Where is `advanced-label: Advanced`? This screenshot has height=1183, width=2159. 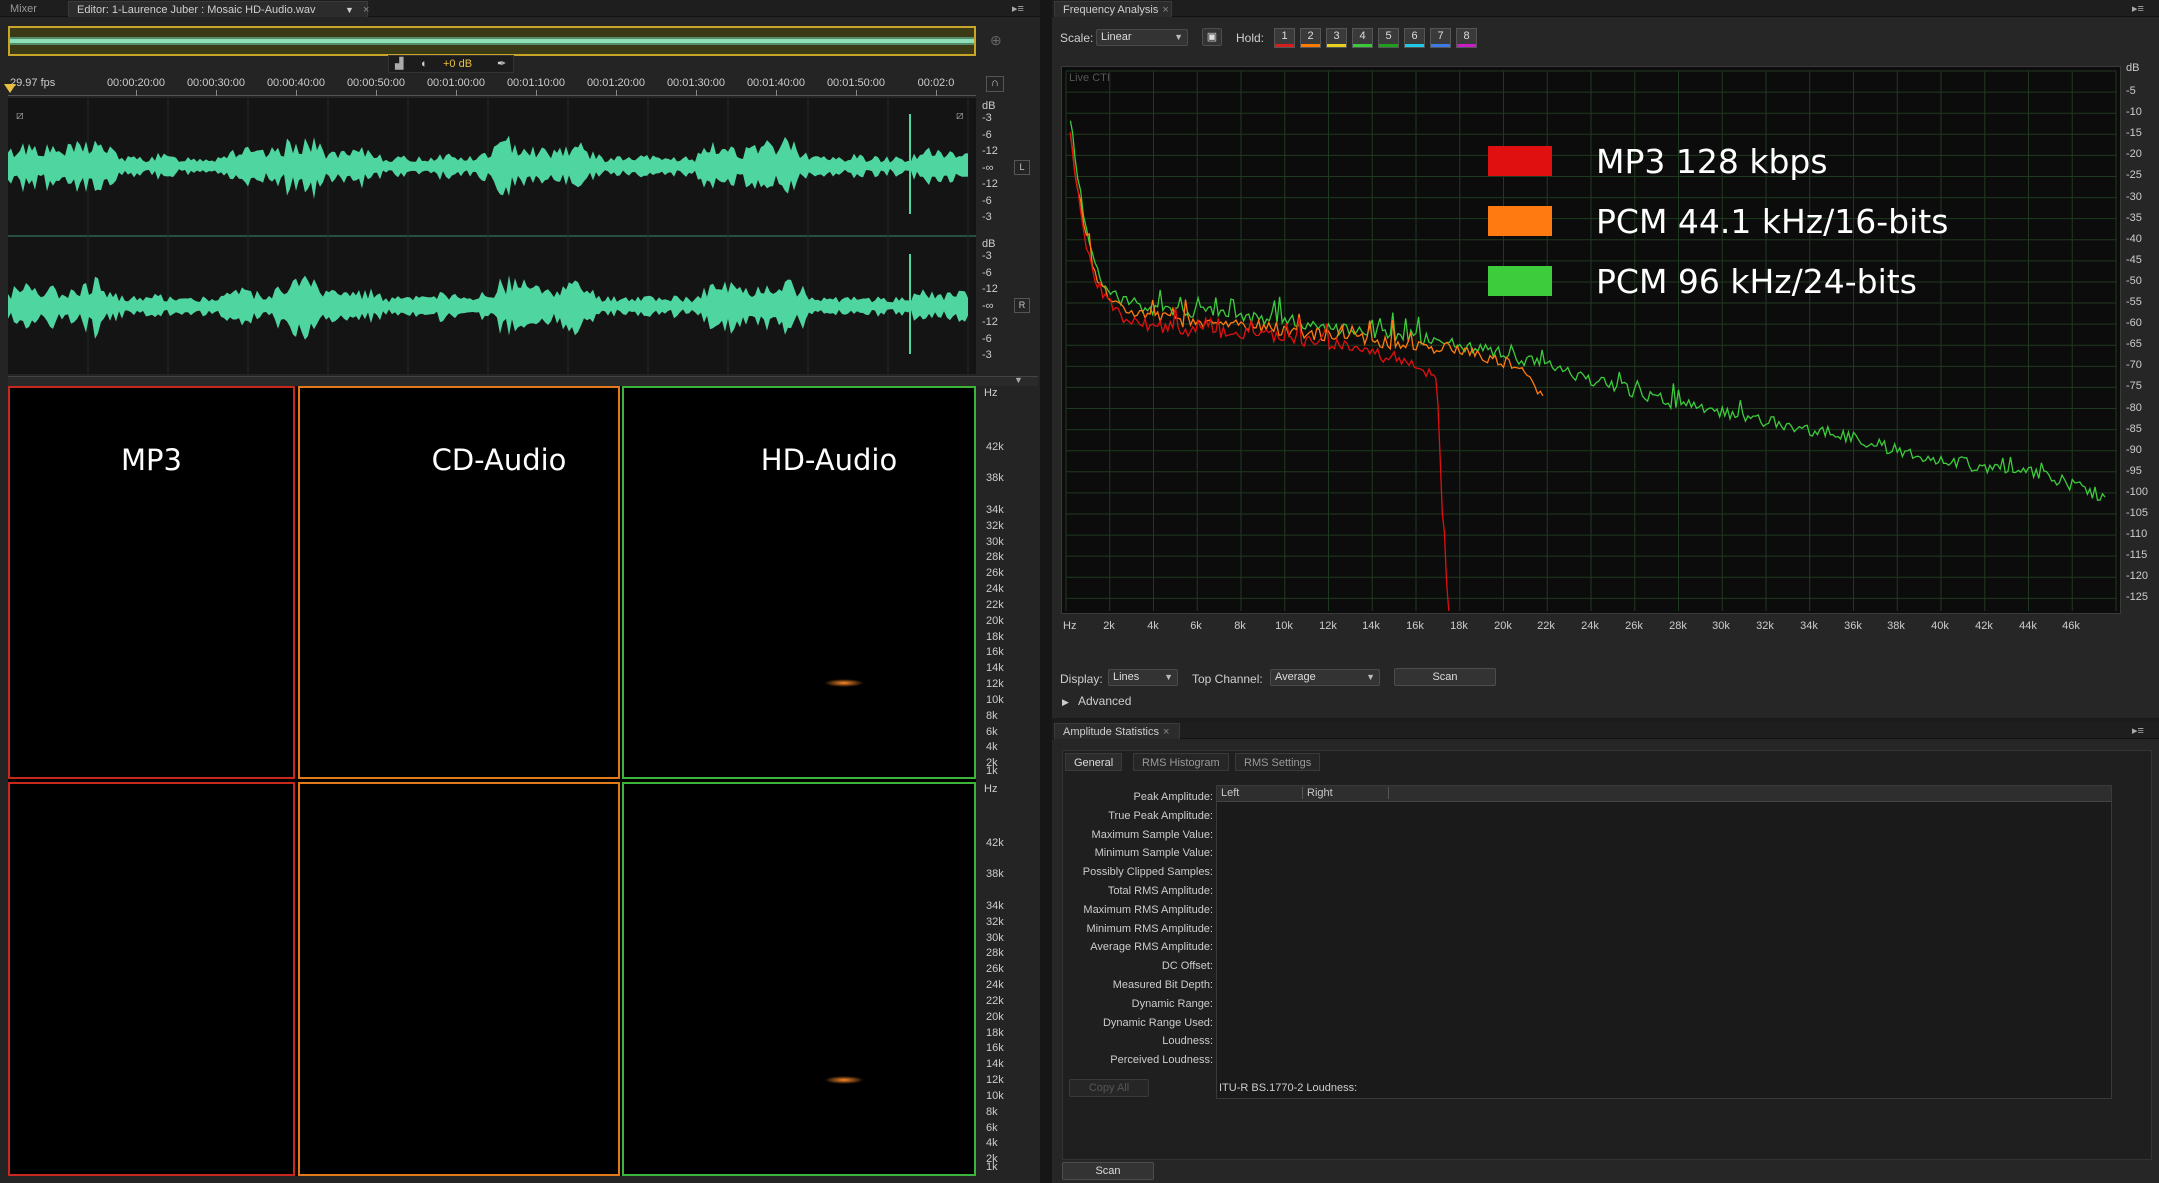 advanced-label: Advanced is located at coordinates (1104, 701).